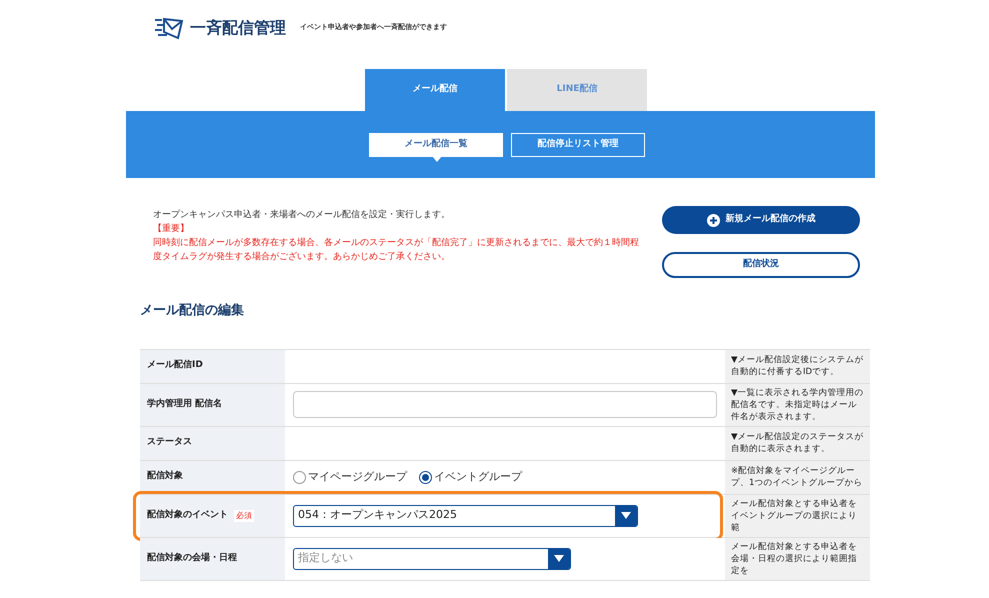 Image resolution: width=989 pixels, height=598 pixels. What do you see at coordinates (171, 229) in the screenshot?
I see `notice-title: 【重要】` at bounding box center [171, 229].